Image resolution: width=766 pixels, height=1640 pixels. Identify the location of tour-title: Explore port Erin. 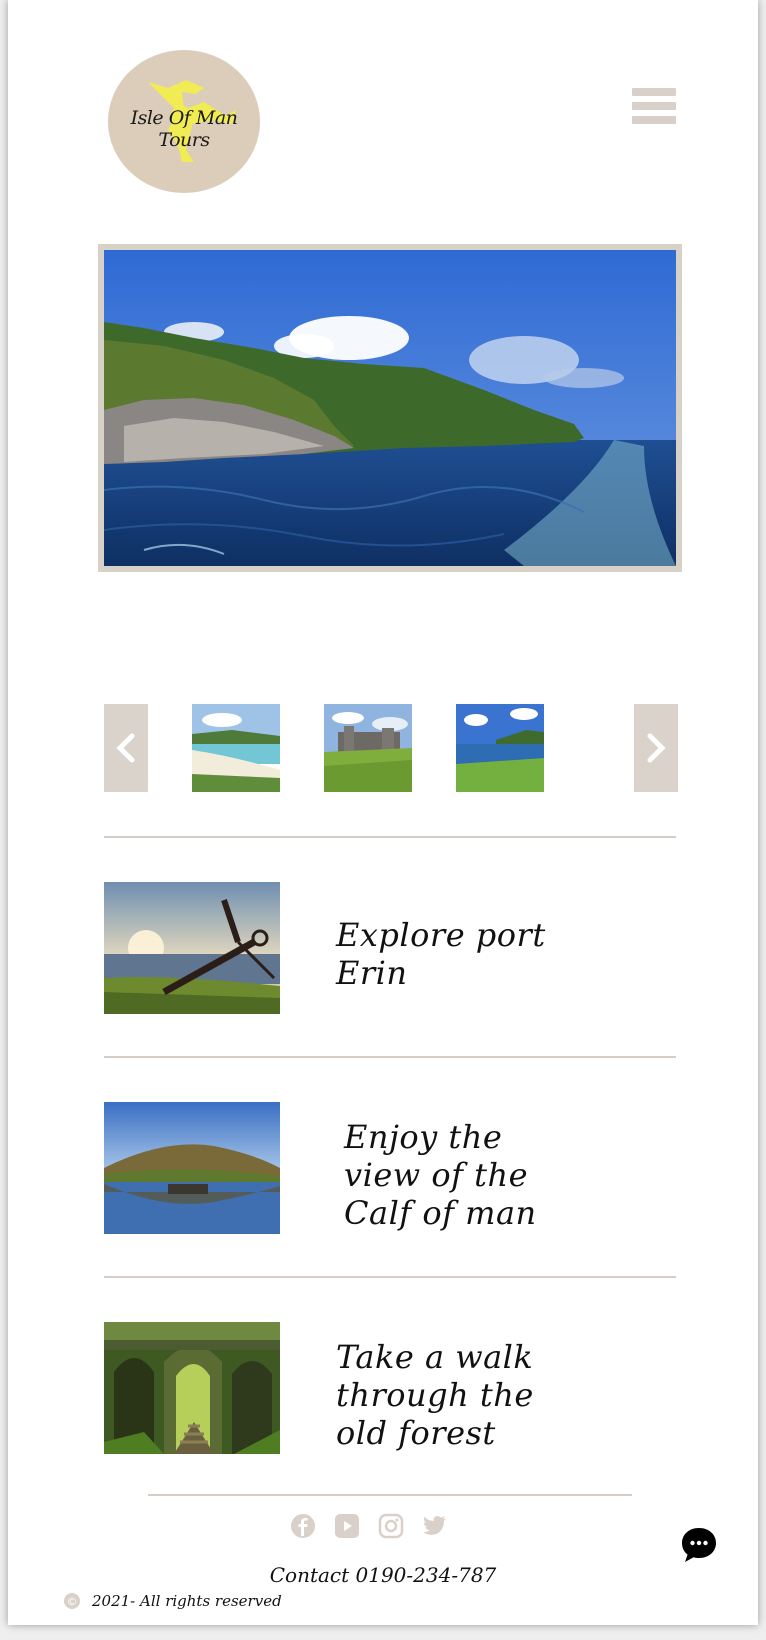
(446, 954).